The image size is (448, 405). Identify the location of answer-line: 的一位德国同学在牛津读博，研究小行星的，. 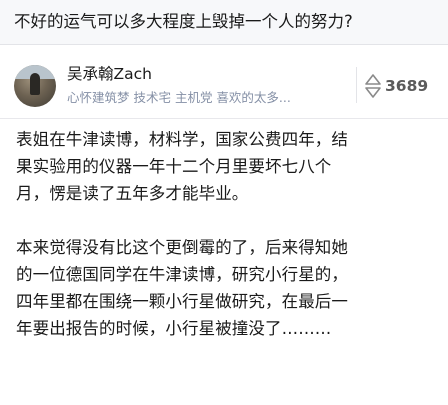
(182, 274).